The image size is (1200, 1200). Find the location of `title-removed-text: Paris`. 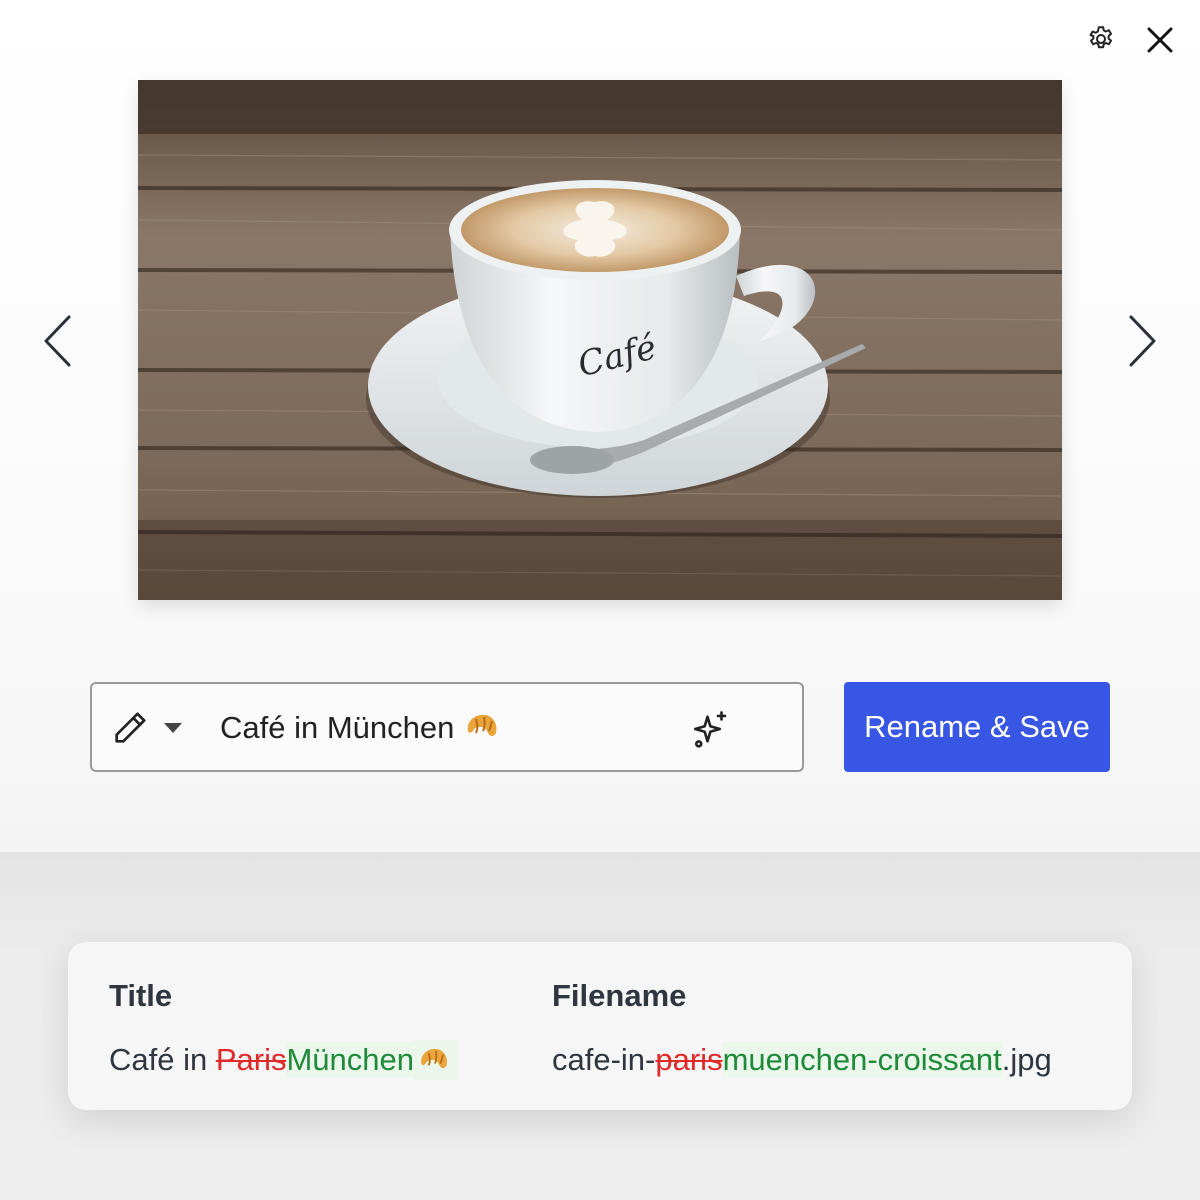

title-removed-text: Paris is located at coordinates (251, 1059).